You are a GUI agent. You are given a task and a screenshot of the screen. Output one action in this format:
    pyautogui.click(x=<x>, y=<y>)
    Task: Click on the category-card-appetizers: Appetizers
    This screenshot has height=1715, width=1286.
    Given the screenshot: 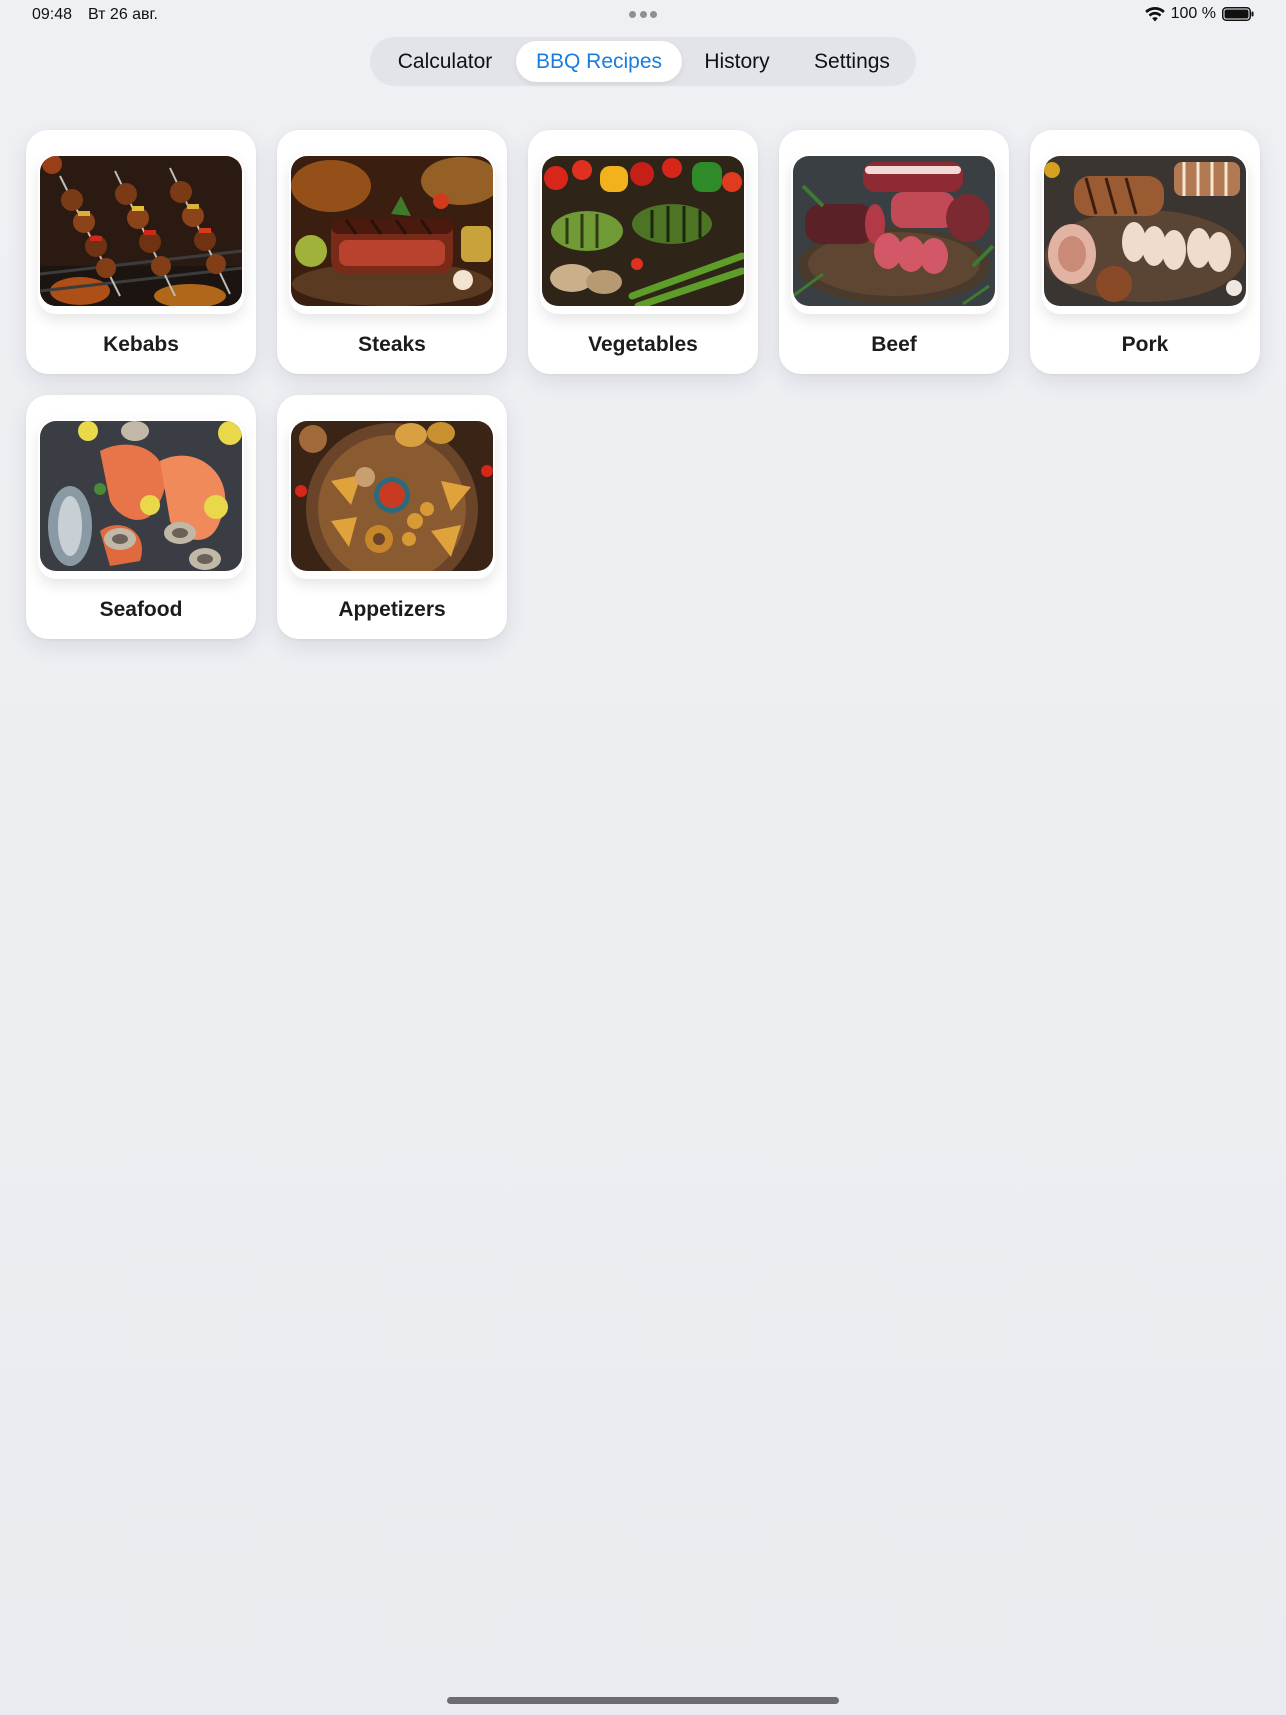 What is the action you would take?
    pyautogui.click(x=392, y=517)
    